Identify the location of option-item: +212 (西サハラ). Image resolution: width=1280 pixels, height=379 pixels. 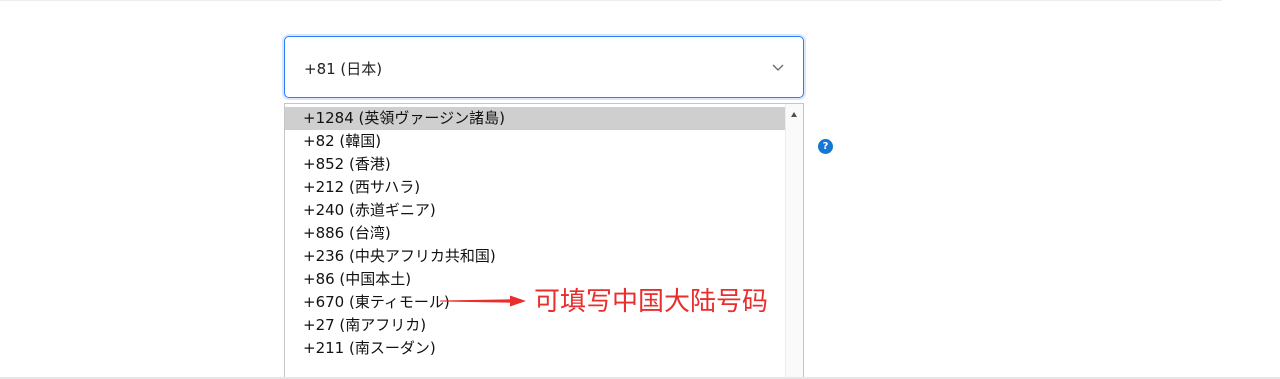
(535, 187).